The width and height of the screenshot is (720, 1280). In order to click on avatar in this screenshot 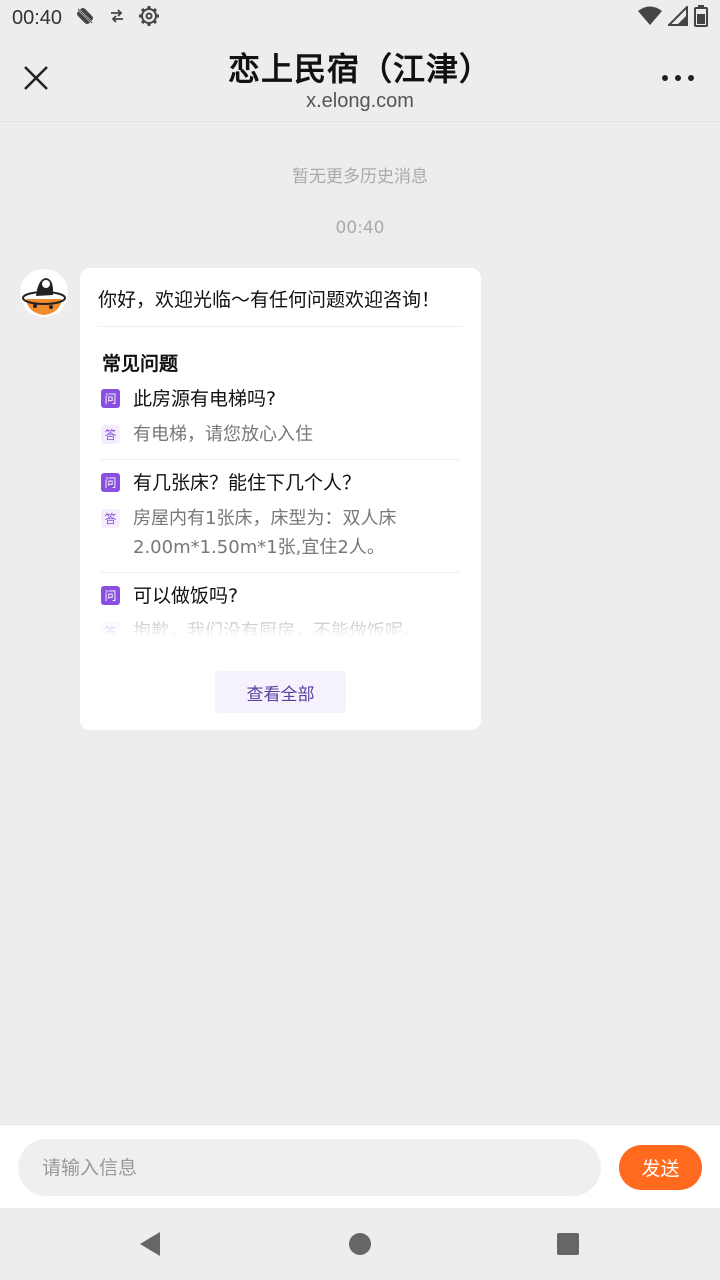, I will do `click(44, 293)`.